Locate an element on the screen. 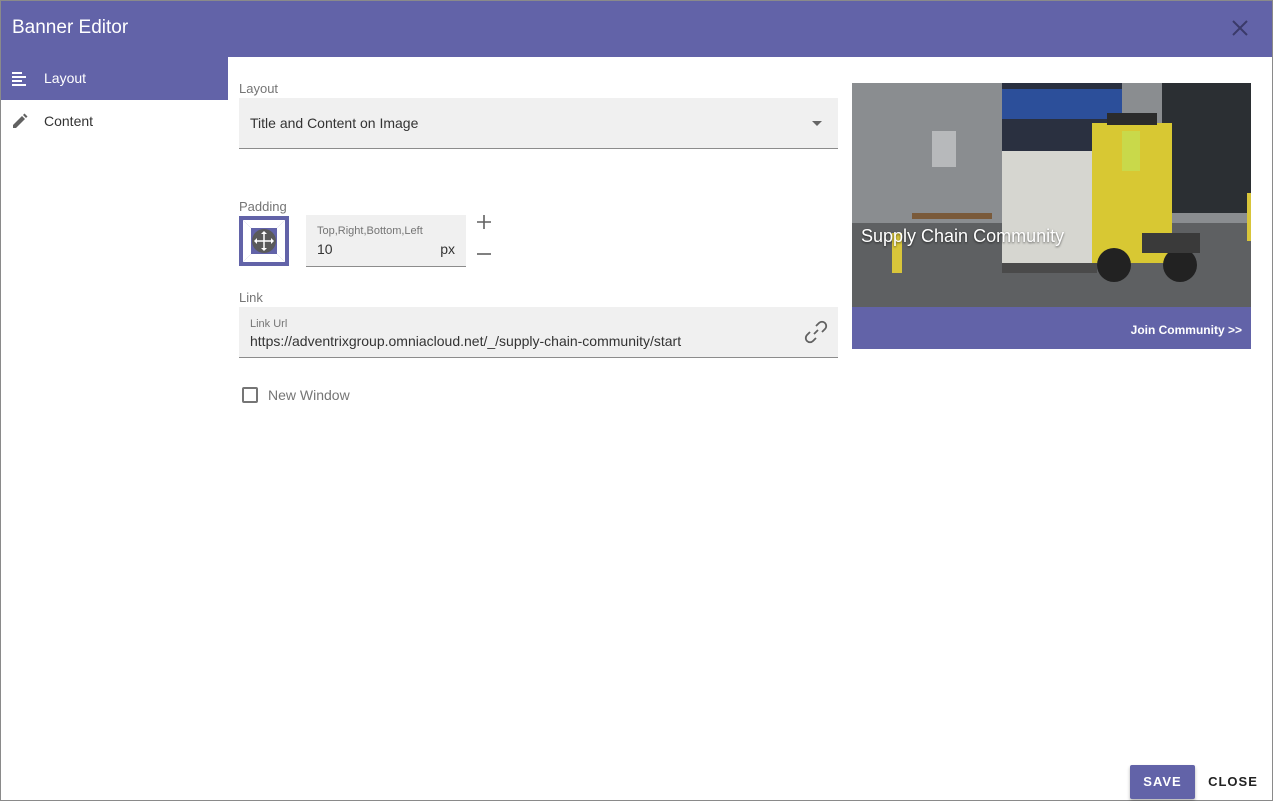  padding-label: Padding is located at coordinates (263, 206).